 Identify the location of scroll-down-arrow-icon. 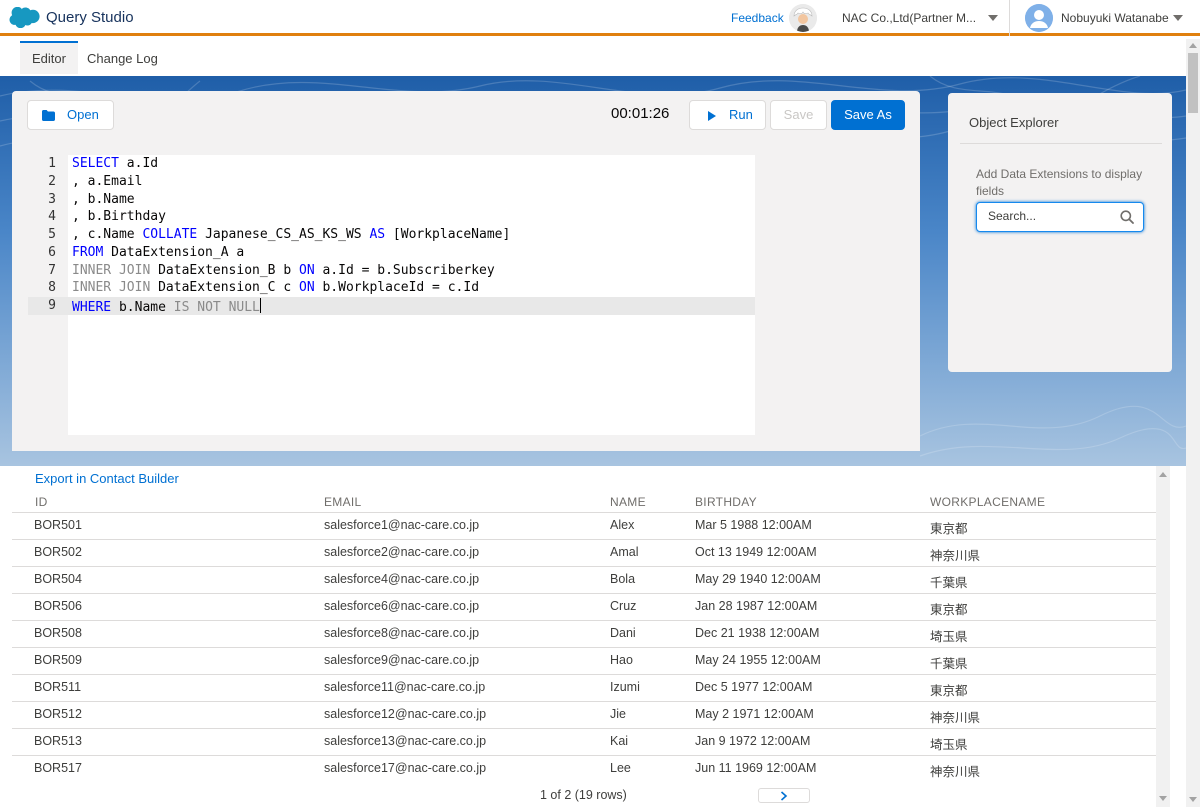
(1193, 799).